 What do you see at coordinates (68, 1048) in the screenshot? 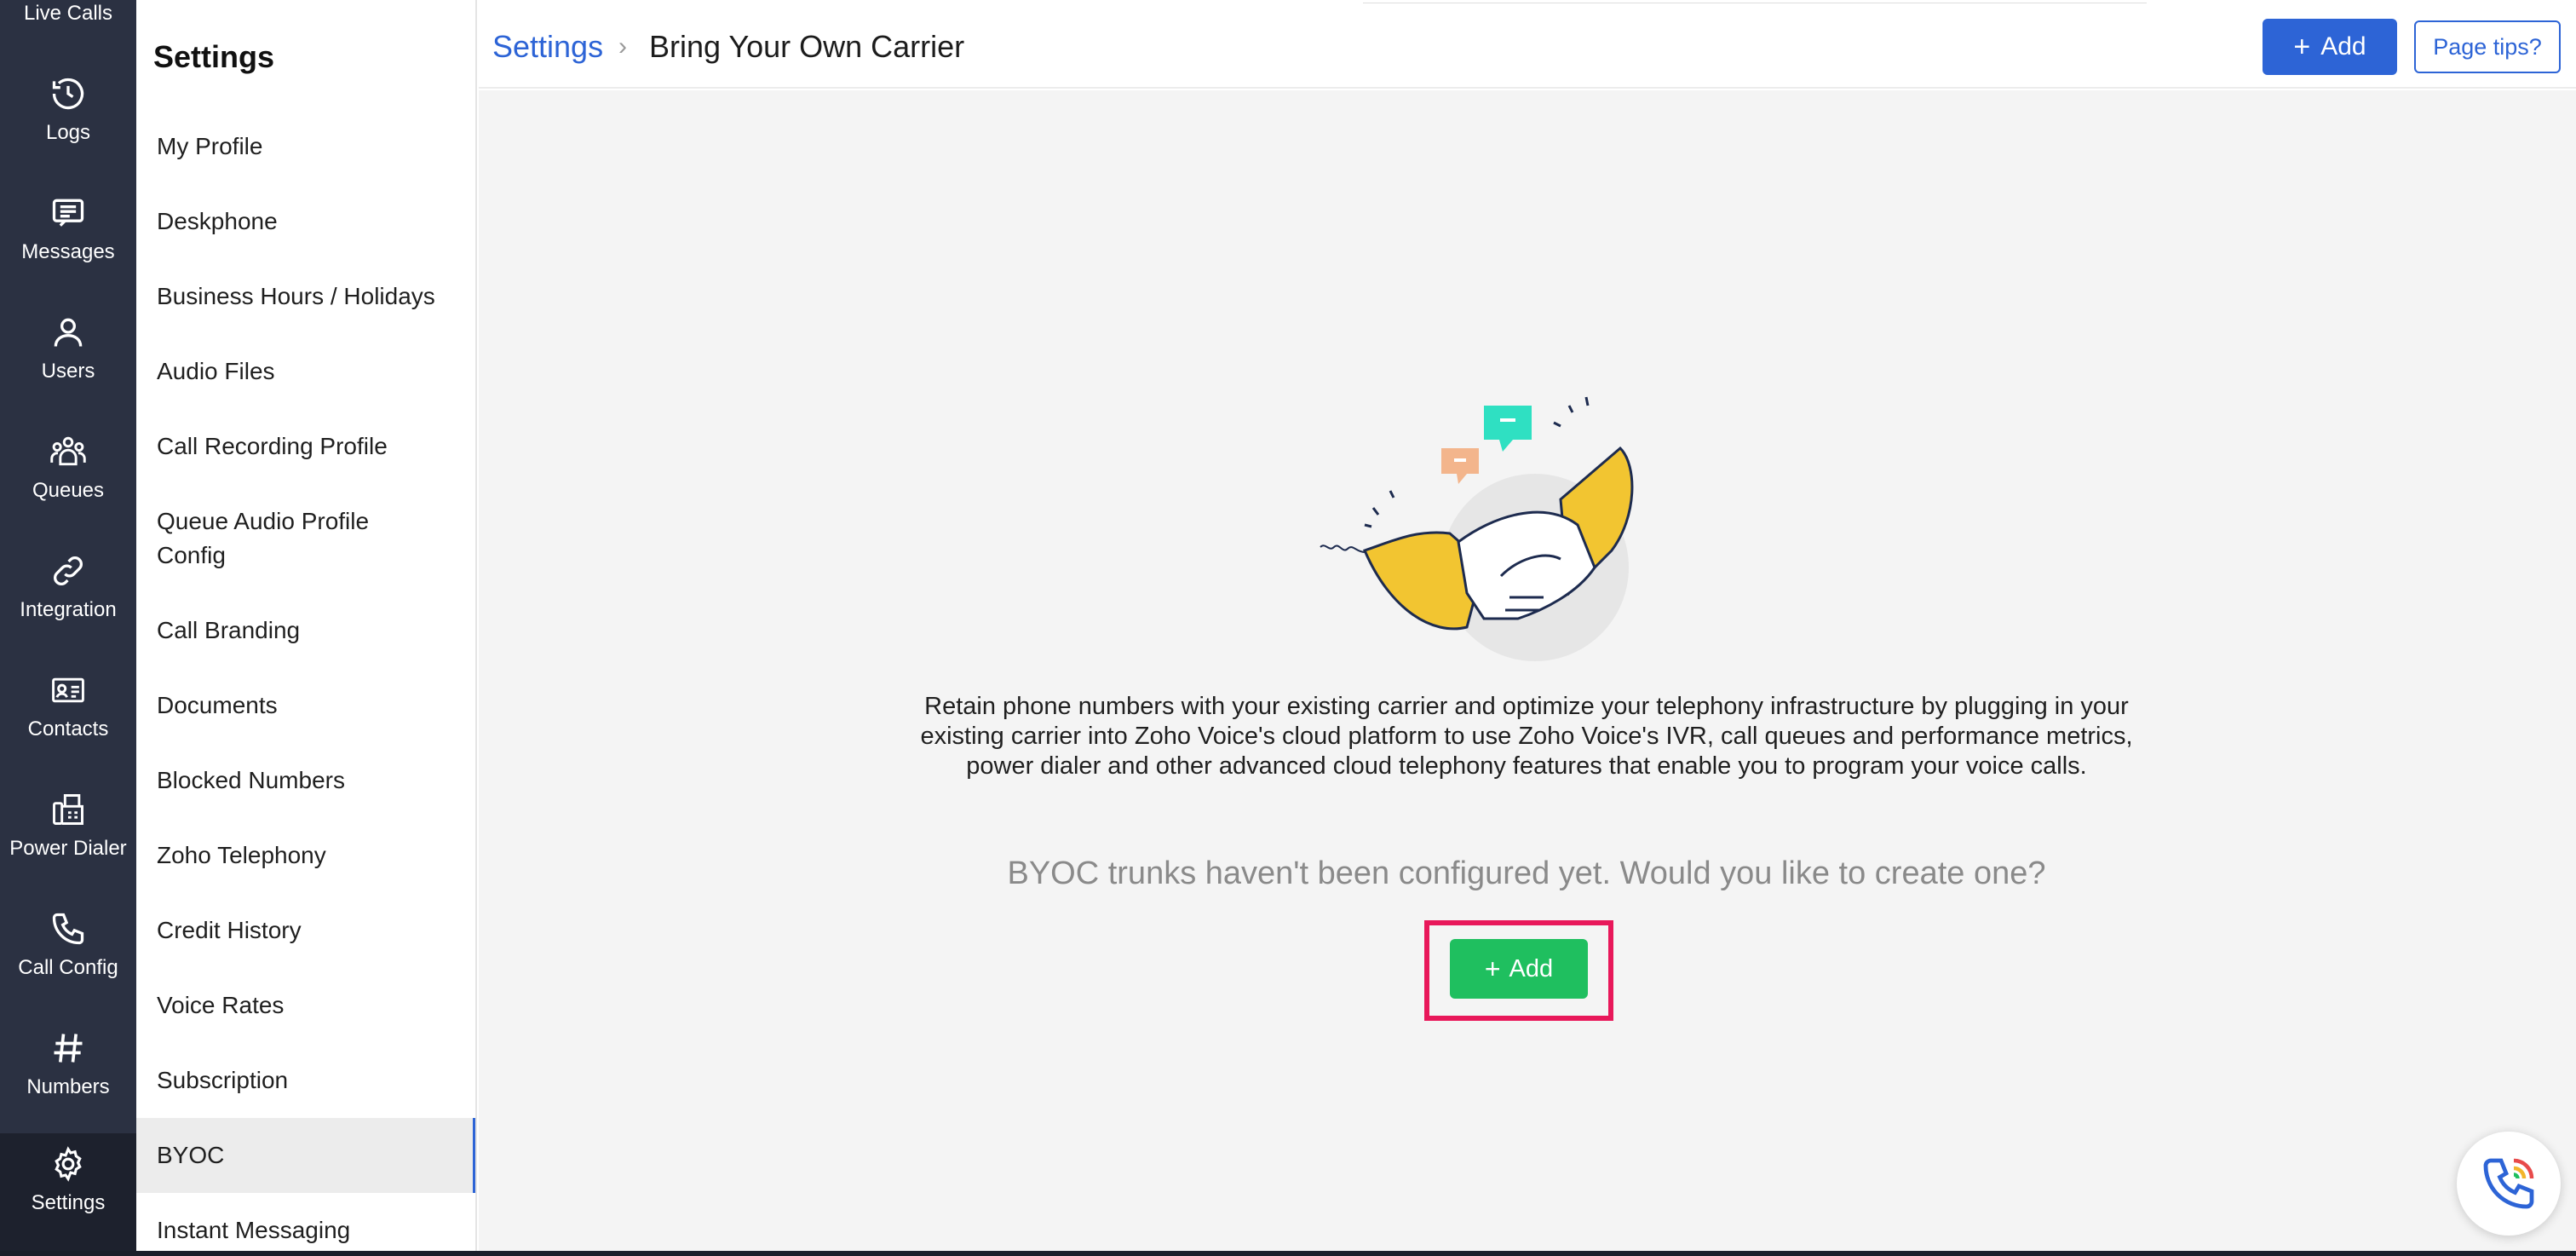
I see `hash-icon` at bounding box center [68, 1048].